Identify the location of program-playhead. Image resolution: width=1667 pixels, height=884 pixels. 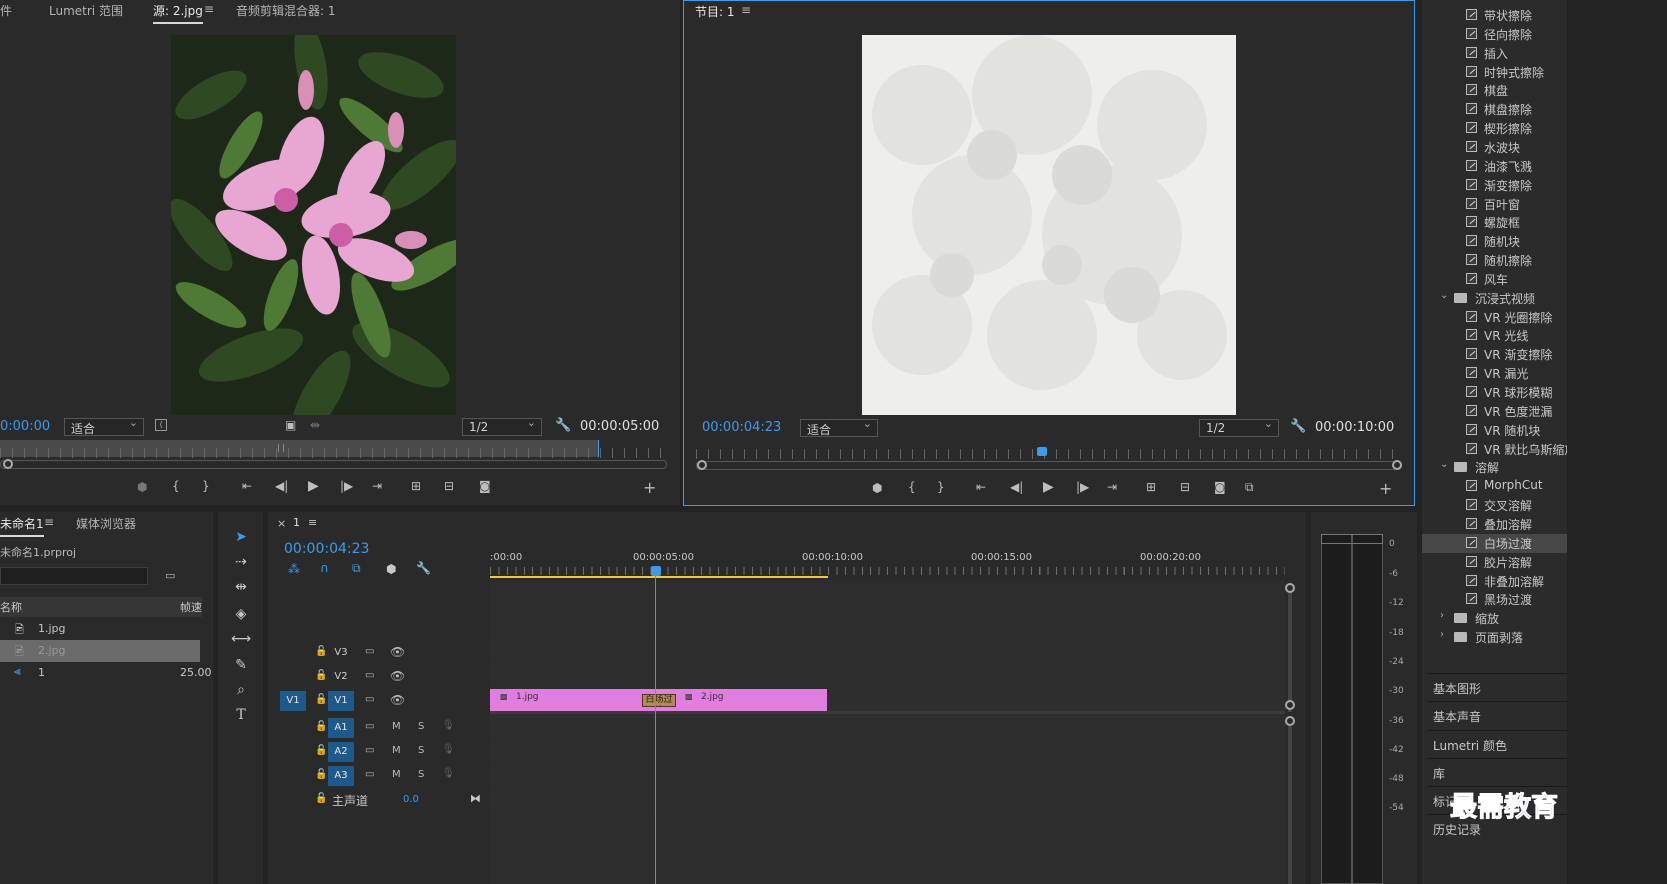
(1041, 451).